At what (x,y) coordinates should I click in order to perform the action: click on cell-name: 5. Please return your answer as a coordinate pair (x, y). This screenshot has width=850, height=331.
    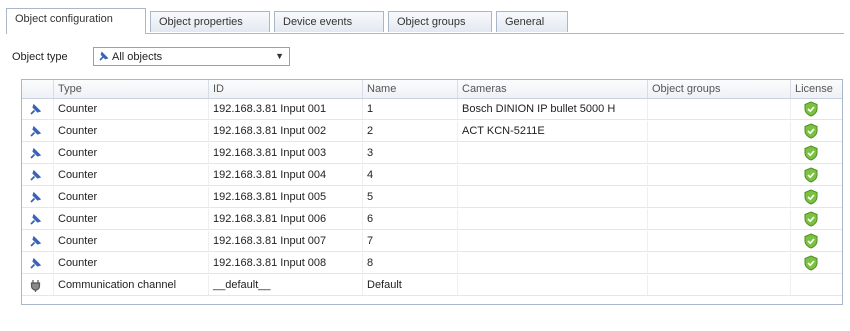
    Looking at the image, I should click on (410, 197).